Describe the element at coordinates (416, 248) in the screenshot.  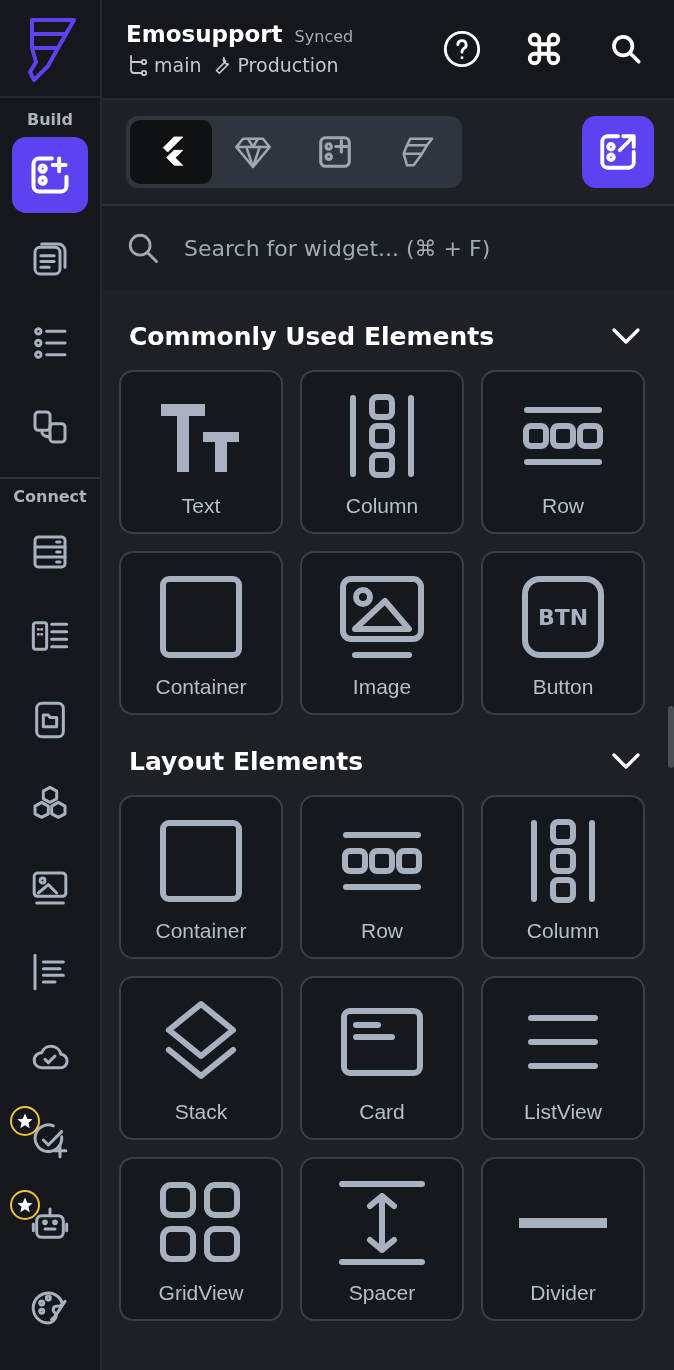
I see `widget-search-field: Search for widget... (⌘ + F)` at that location.